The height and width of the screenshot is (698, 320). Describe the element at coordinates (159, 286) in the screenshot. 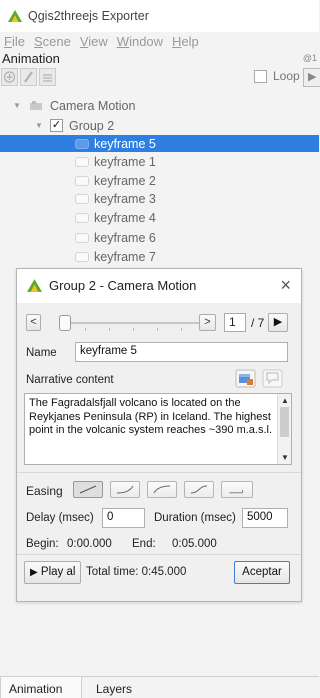

I see `dialog-header: Group 2 - Camera Motion ×` at that location.